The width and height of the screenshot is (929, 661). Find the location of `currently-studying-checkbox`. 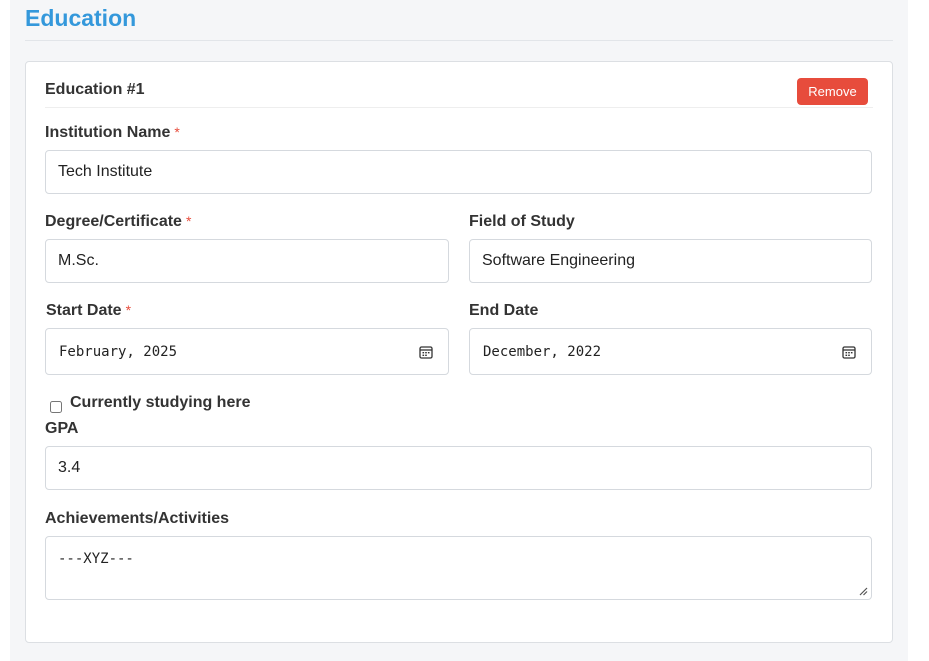

currently-studying-checkbox is located at coordinates (56, 407).